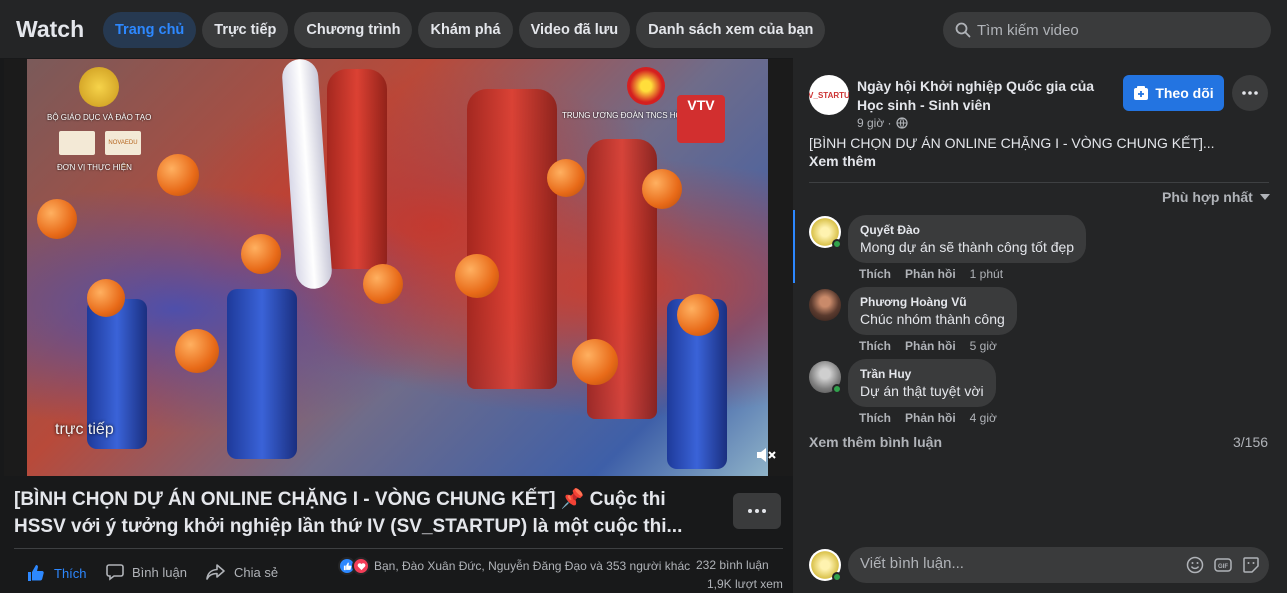  I want to click on live-watermark: trực tiếp, so click(84, 429).